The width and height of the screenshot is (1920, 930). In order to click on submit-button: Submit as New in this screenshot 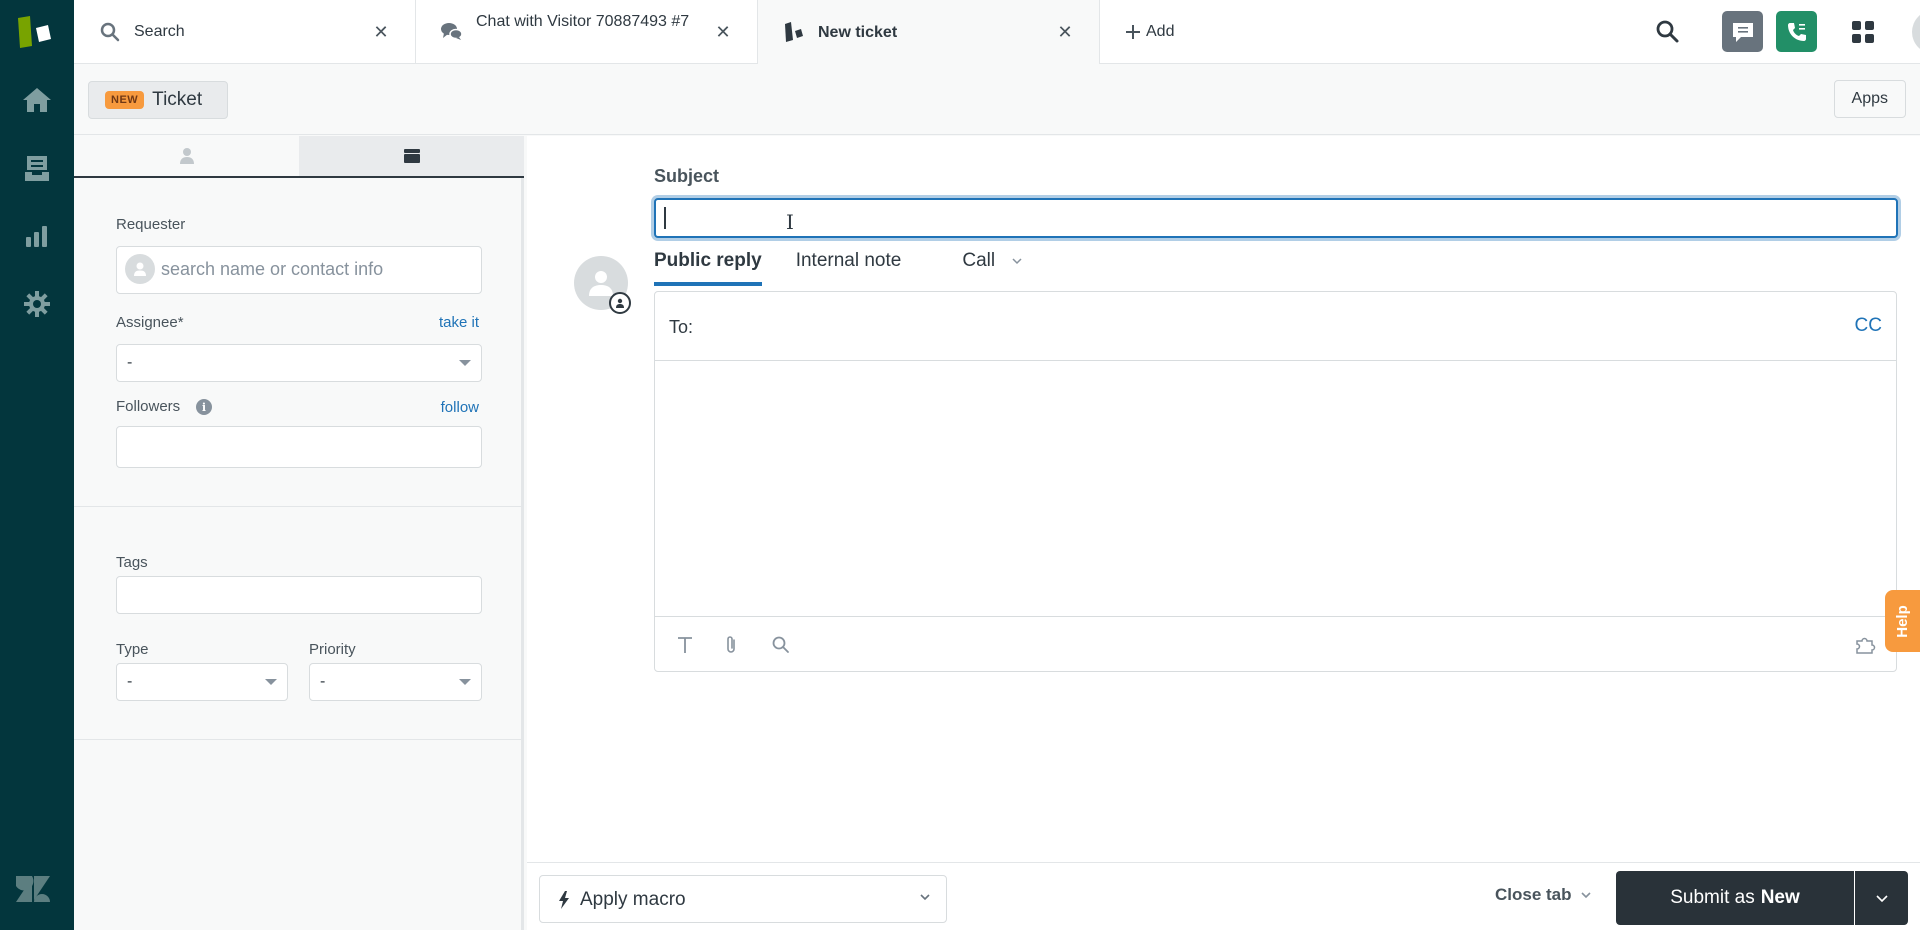, I will do `click(1735, 898)`.